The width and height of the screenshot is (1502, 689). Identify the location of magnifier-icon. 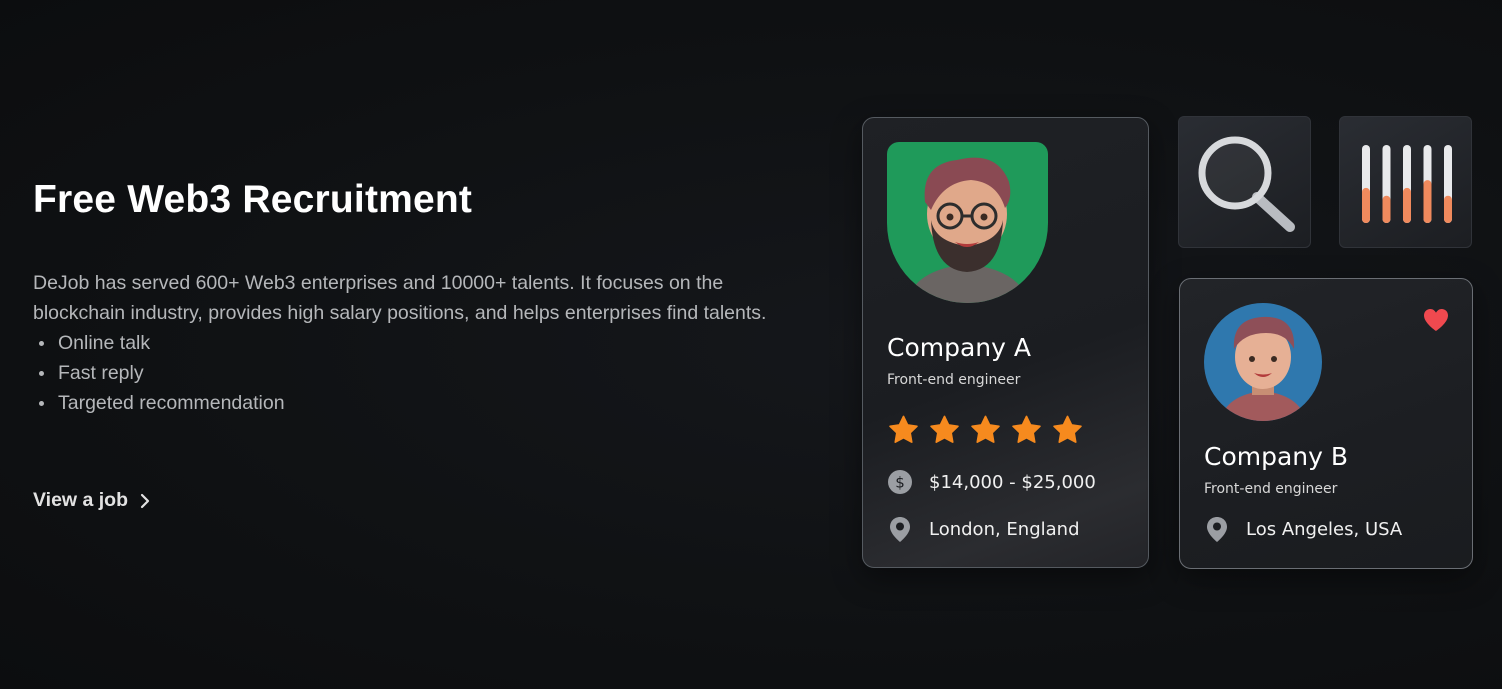
(1246, 184).